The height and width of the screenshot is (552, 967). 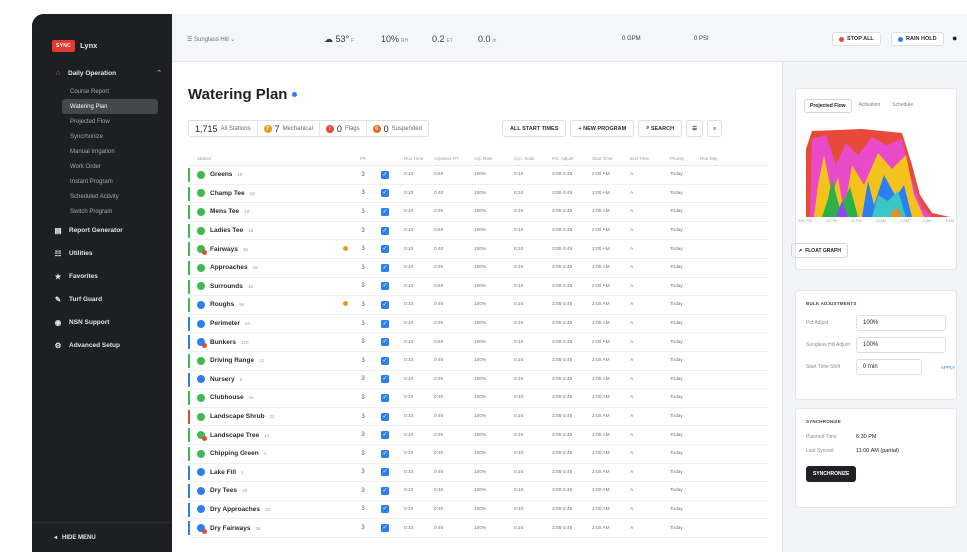 What do you see at coordinates (611, 158) in the screenshot?
I see `column-header: Start Time` at bounding box center [611, 158].